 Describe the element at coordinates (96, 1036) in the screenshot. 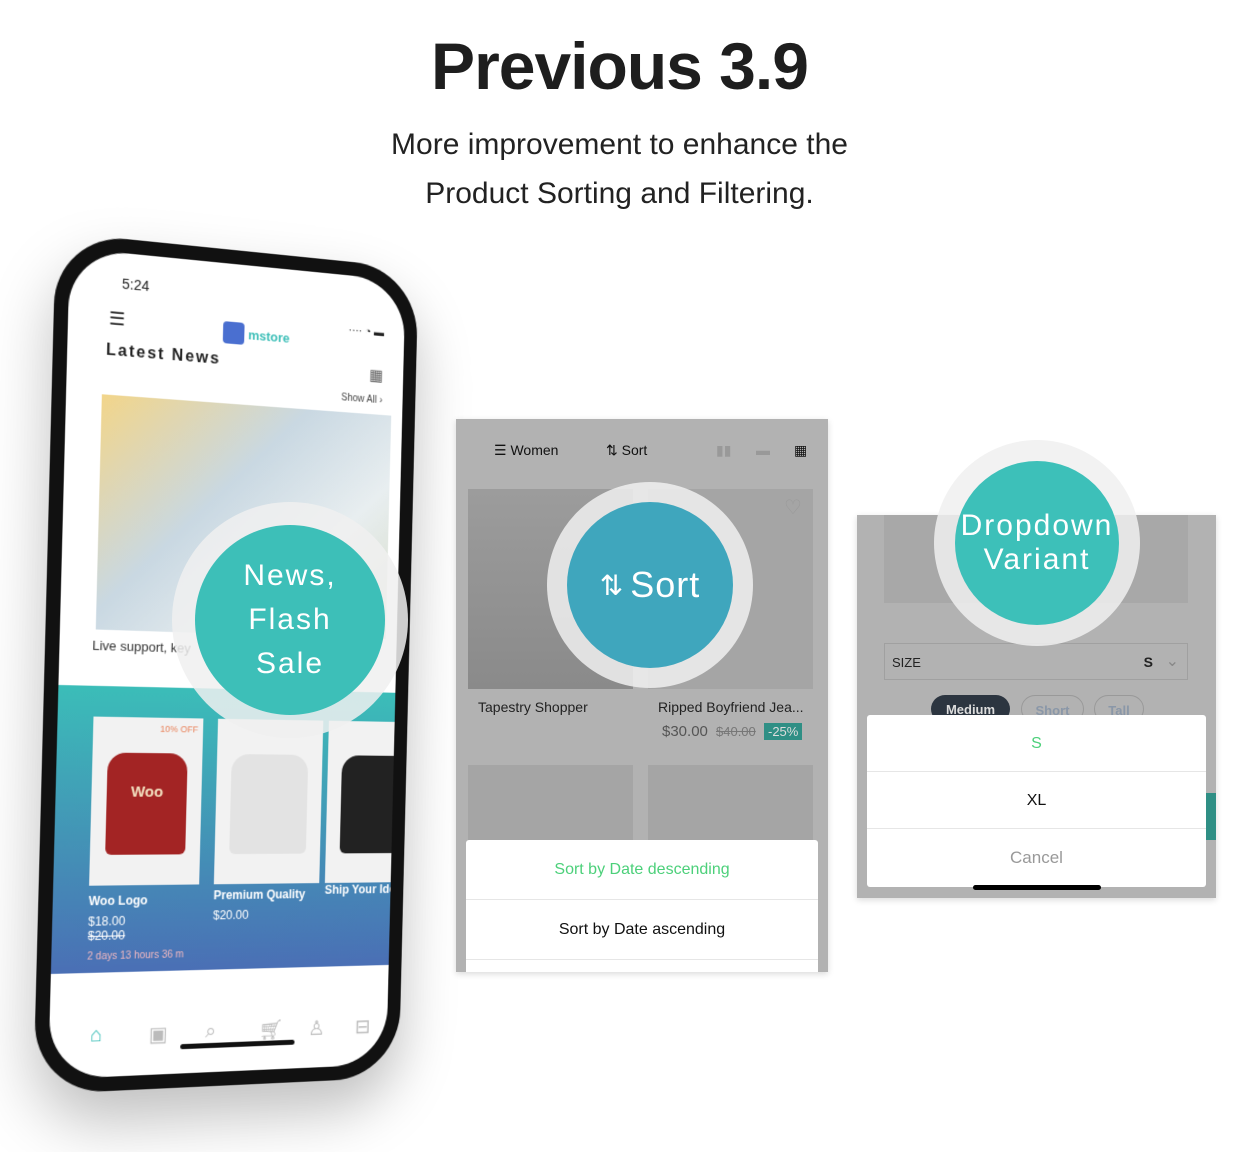

I see `home-icon: ⌂` at that location.